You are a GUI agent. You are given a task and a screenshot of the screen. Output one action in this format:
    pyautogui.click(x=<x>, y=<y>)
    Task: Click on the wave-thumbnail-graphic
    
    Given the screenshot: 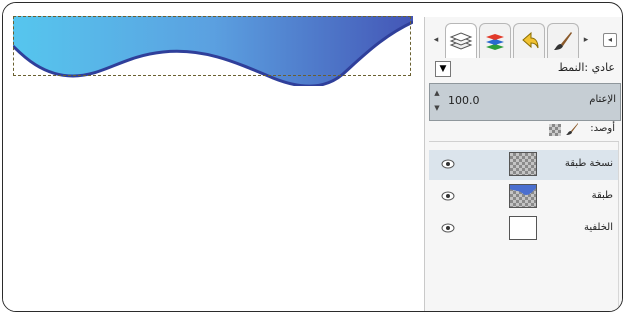 What is the action you would take?
    pyautogui.click(x=523, y=190)
    